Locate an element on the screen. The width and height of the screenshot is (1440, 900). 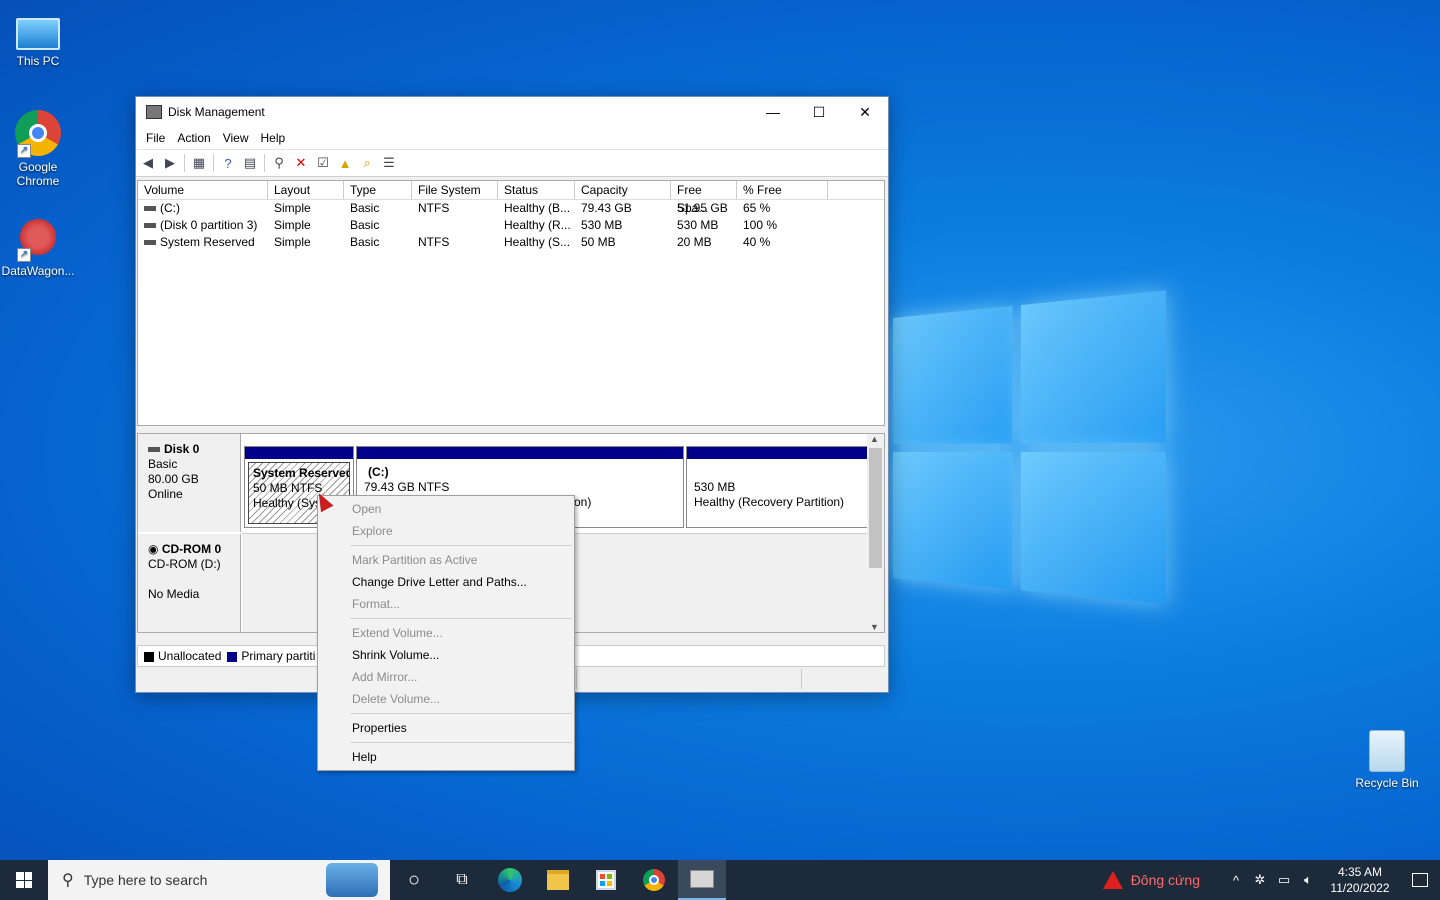
cell-capacity: 50 MB is located at coordinates (623, 242).